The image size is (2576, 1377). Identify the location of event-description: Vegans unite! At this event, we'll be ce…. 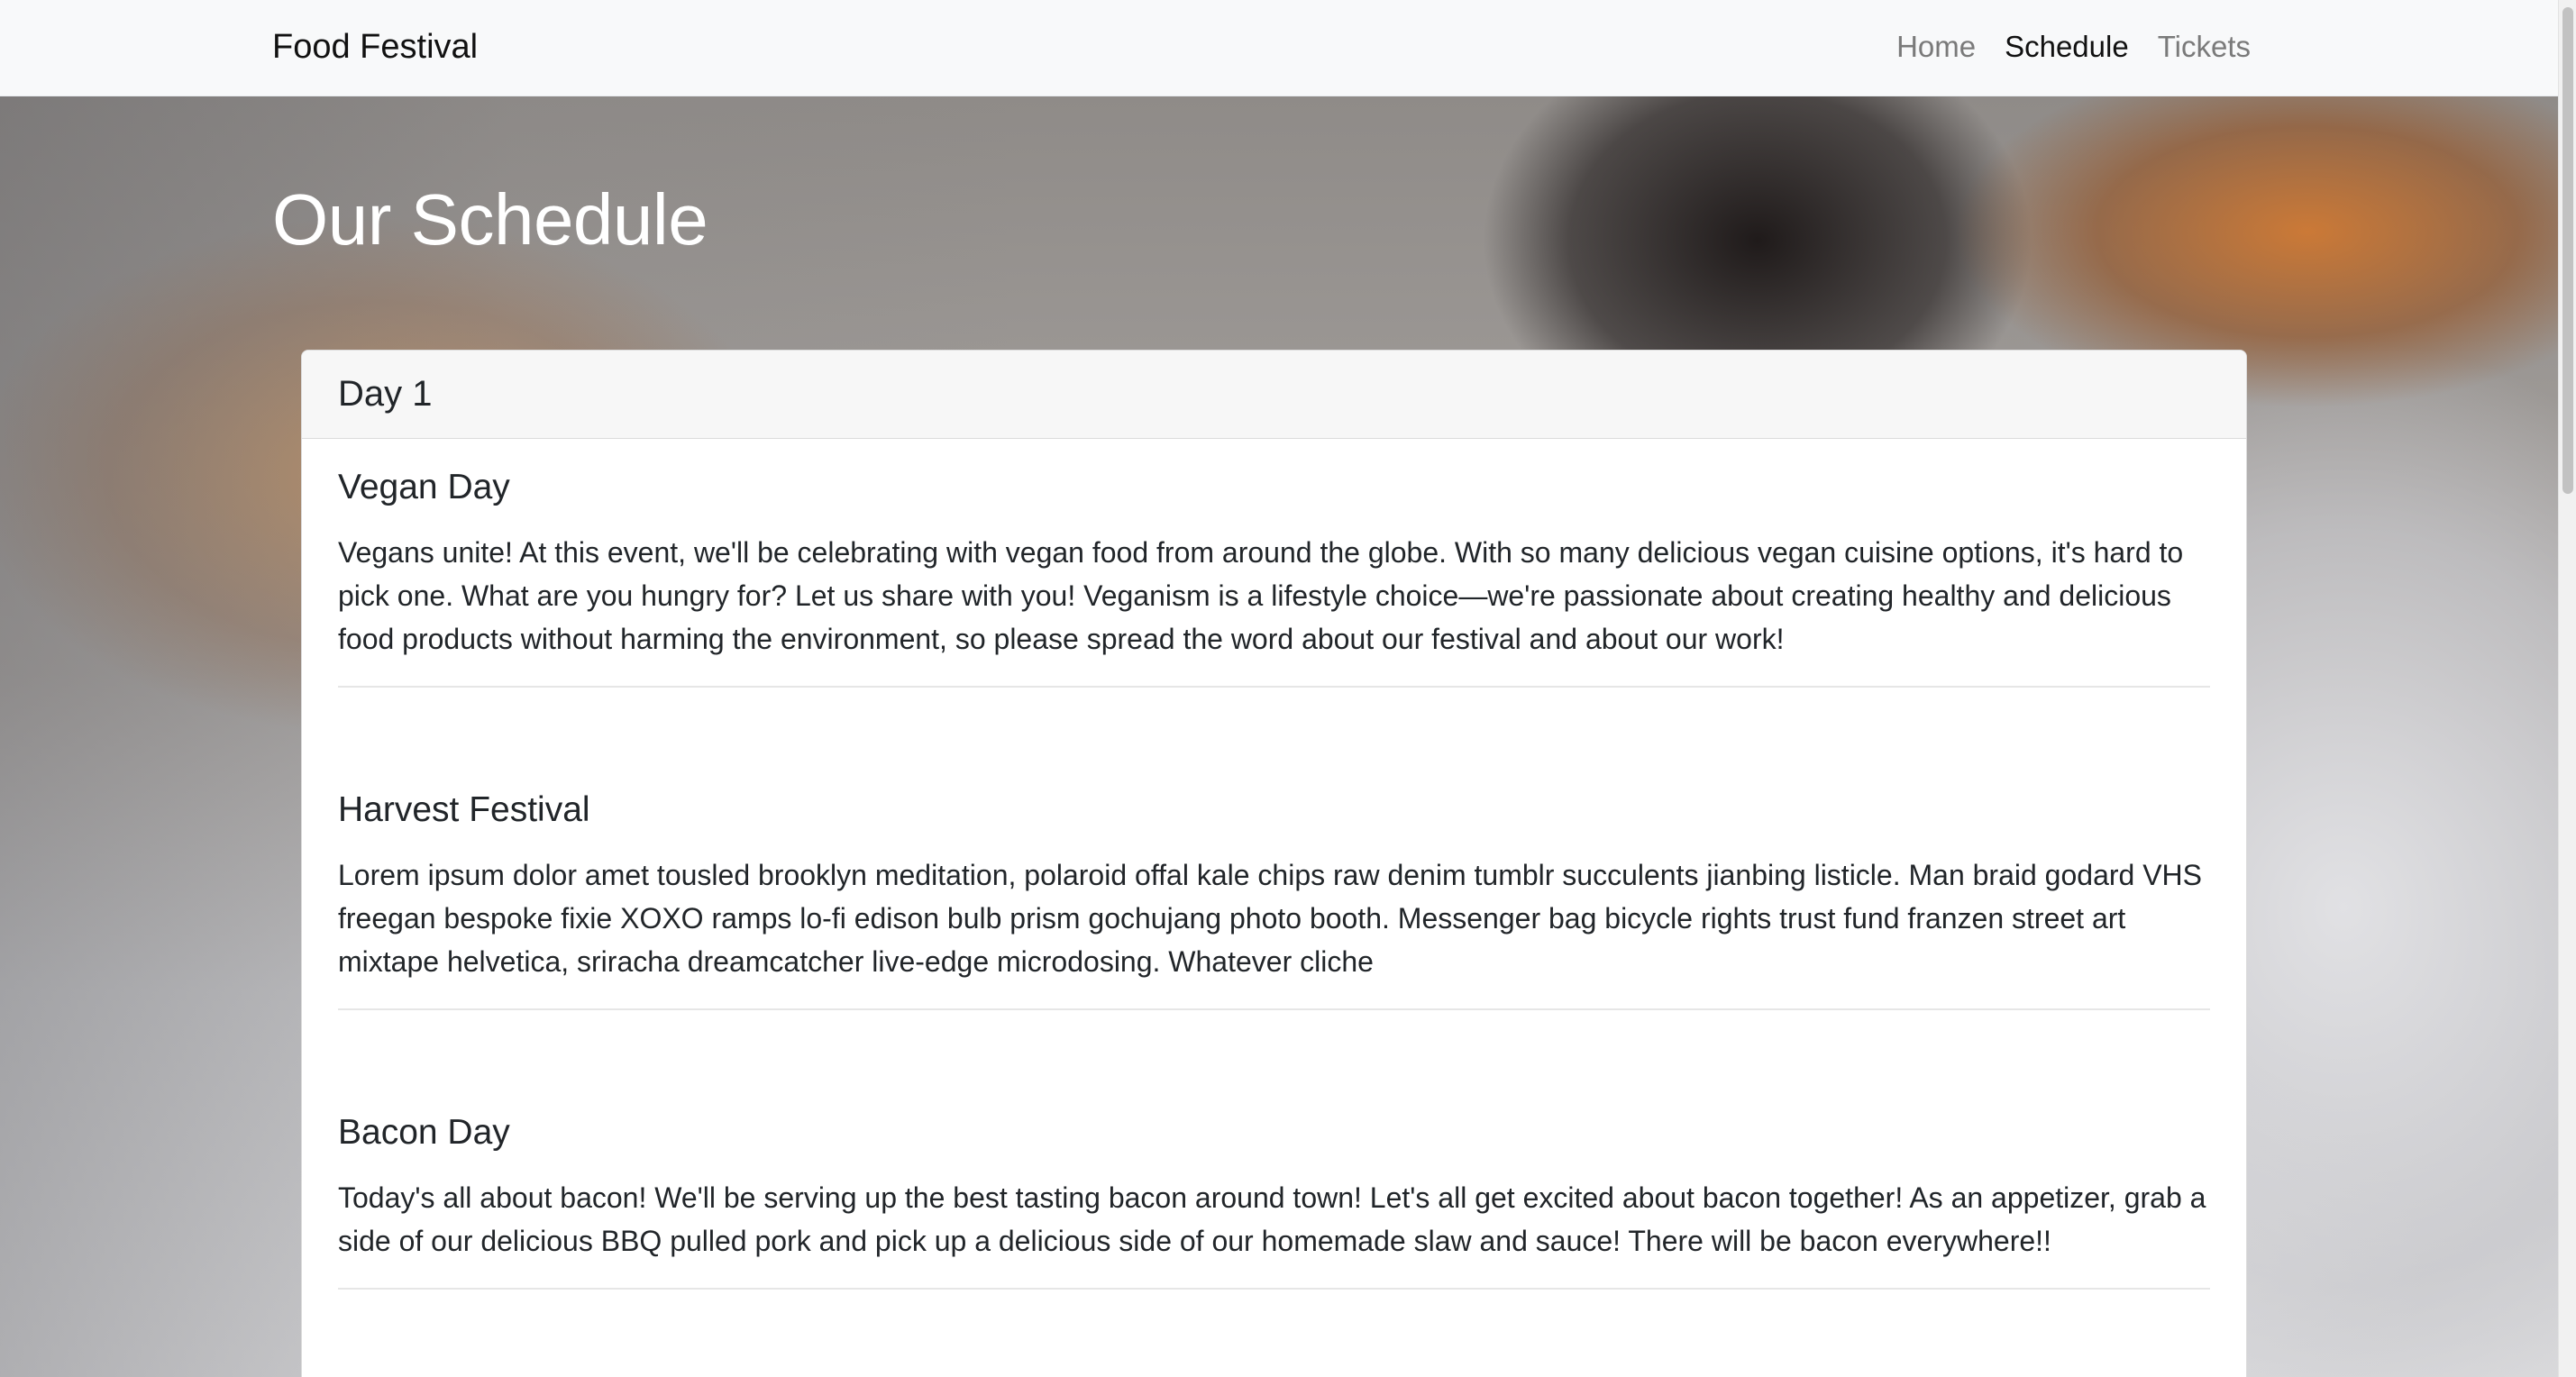
(1261, 595).